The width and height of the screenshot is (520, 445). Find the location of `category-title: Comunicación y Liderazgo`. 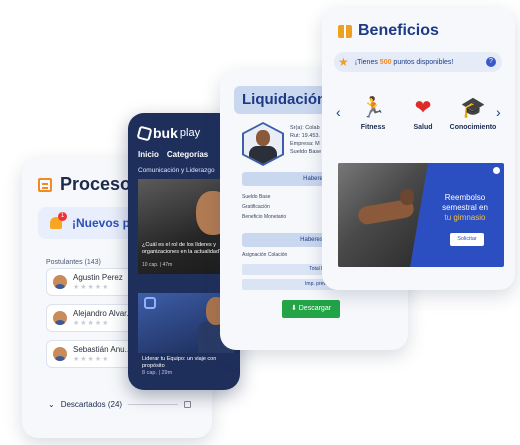

category-title: Comunicación y Liderazgo is located at coordinates (176, 170).